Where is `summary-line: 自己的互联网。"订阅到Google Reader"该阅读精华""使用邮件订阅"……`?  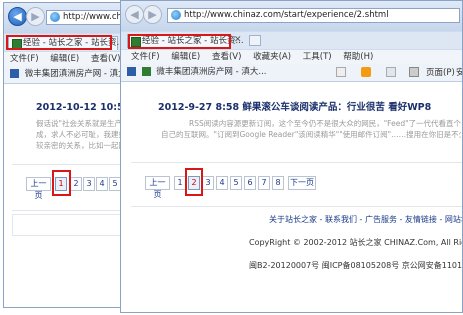 summary-line: 自己的互联网。"订阅到Google Reader"该阅读精华""使用邮件订阅"…… is located at coordinates (311, 134).